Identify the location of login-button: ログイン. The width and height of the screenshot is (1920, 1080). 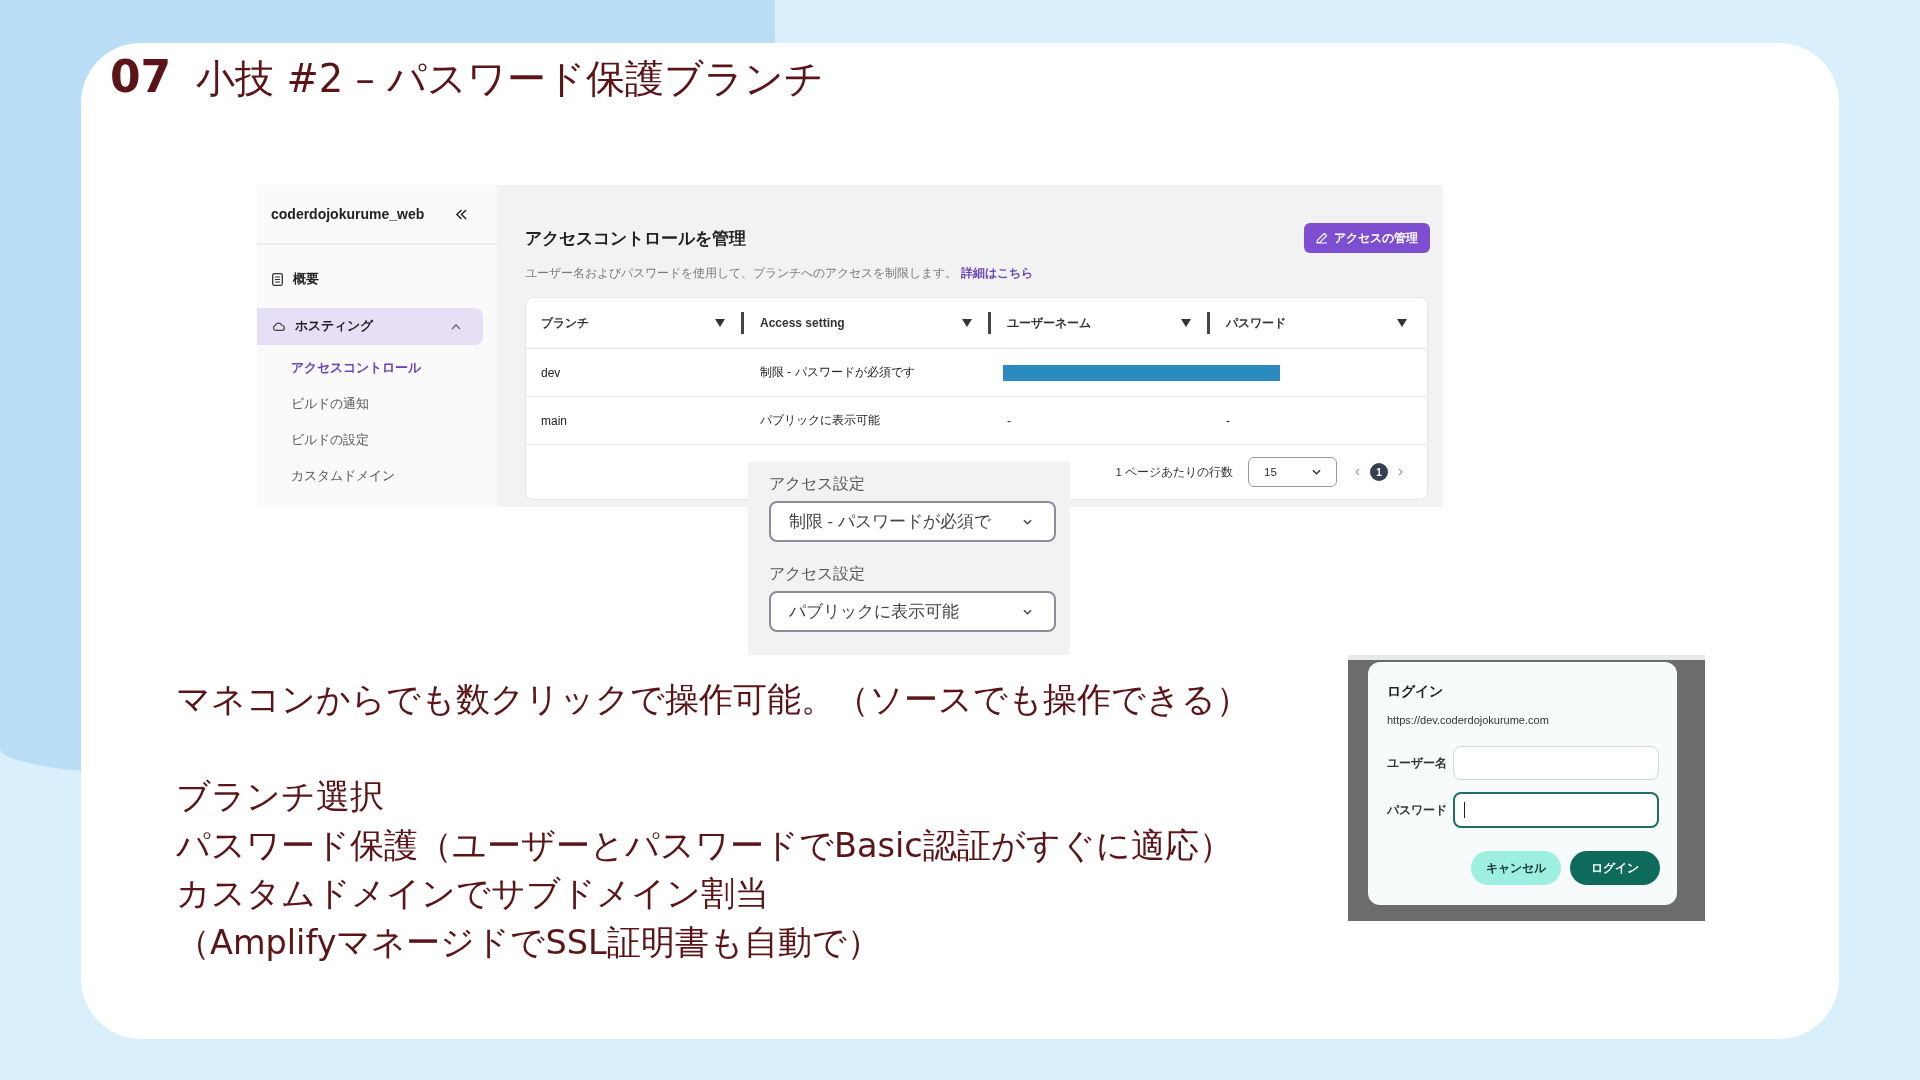
(1615, 868).